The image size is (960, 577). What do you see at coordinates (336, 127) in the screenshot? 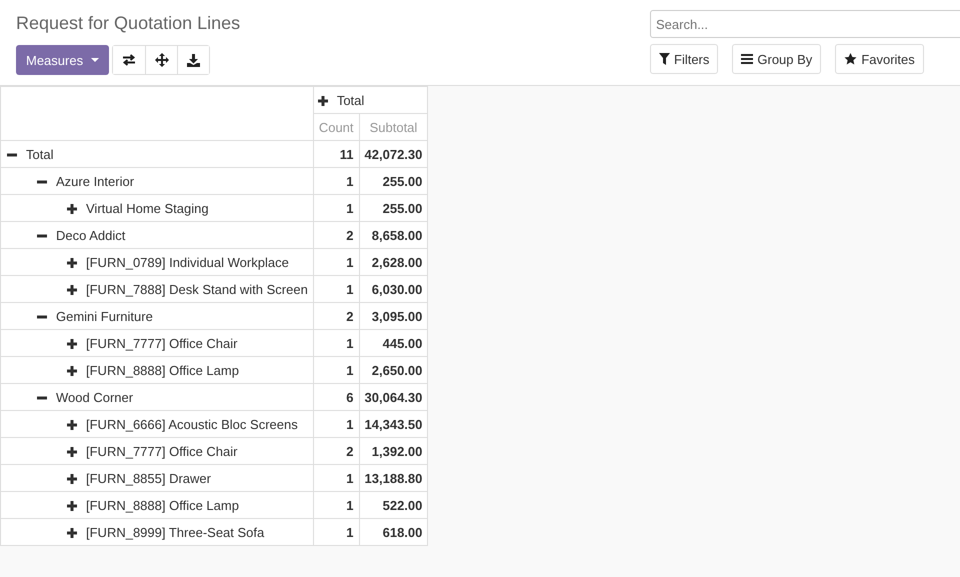
I see `measure-header: Count` at bounding box center [336, 127].